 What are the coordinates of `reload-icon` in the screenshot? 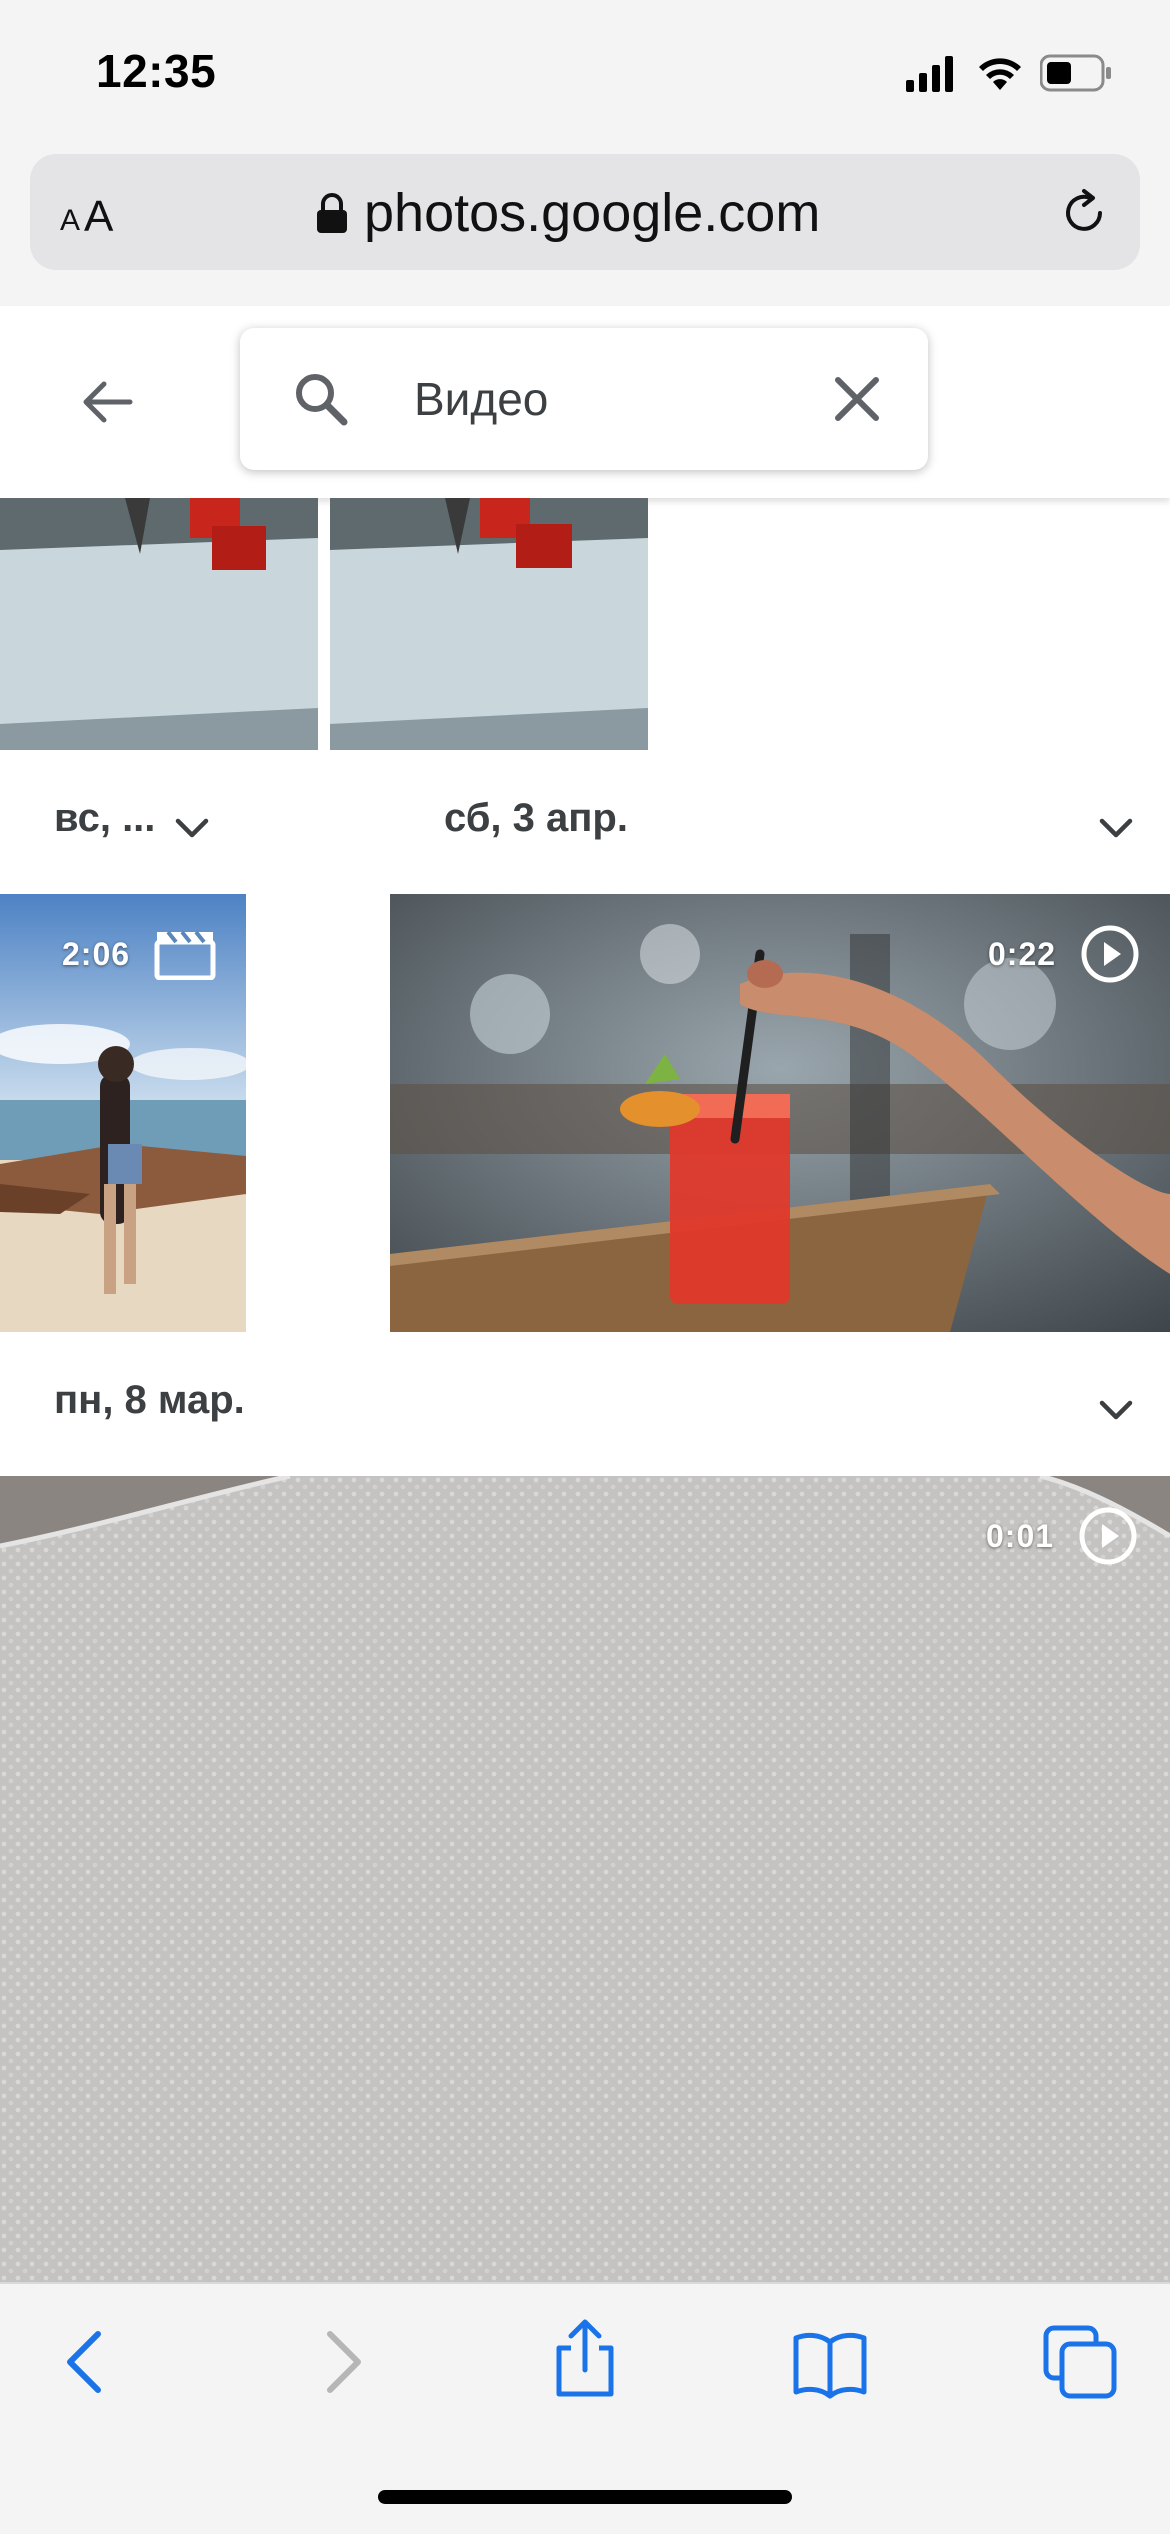 It's located at (1084, 213).